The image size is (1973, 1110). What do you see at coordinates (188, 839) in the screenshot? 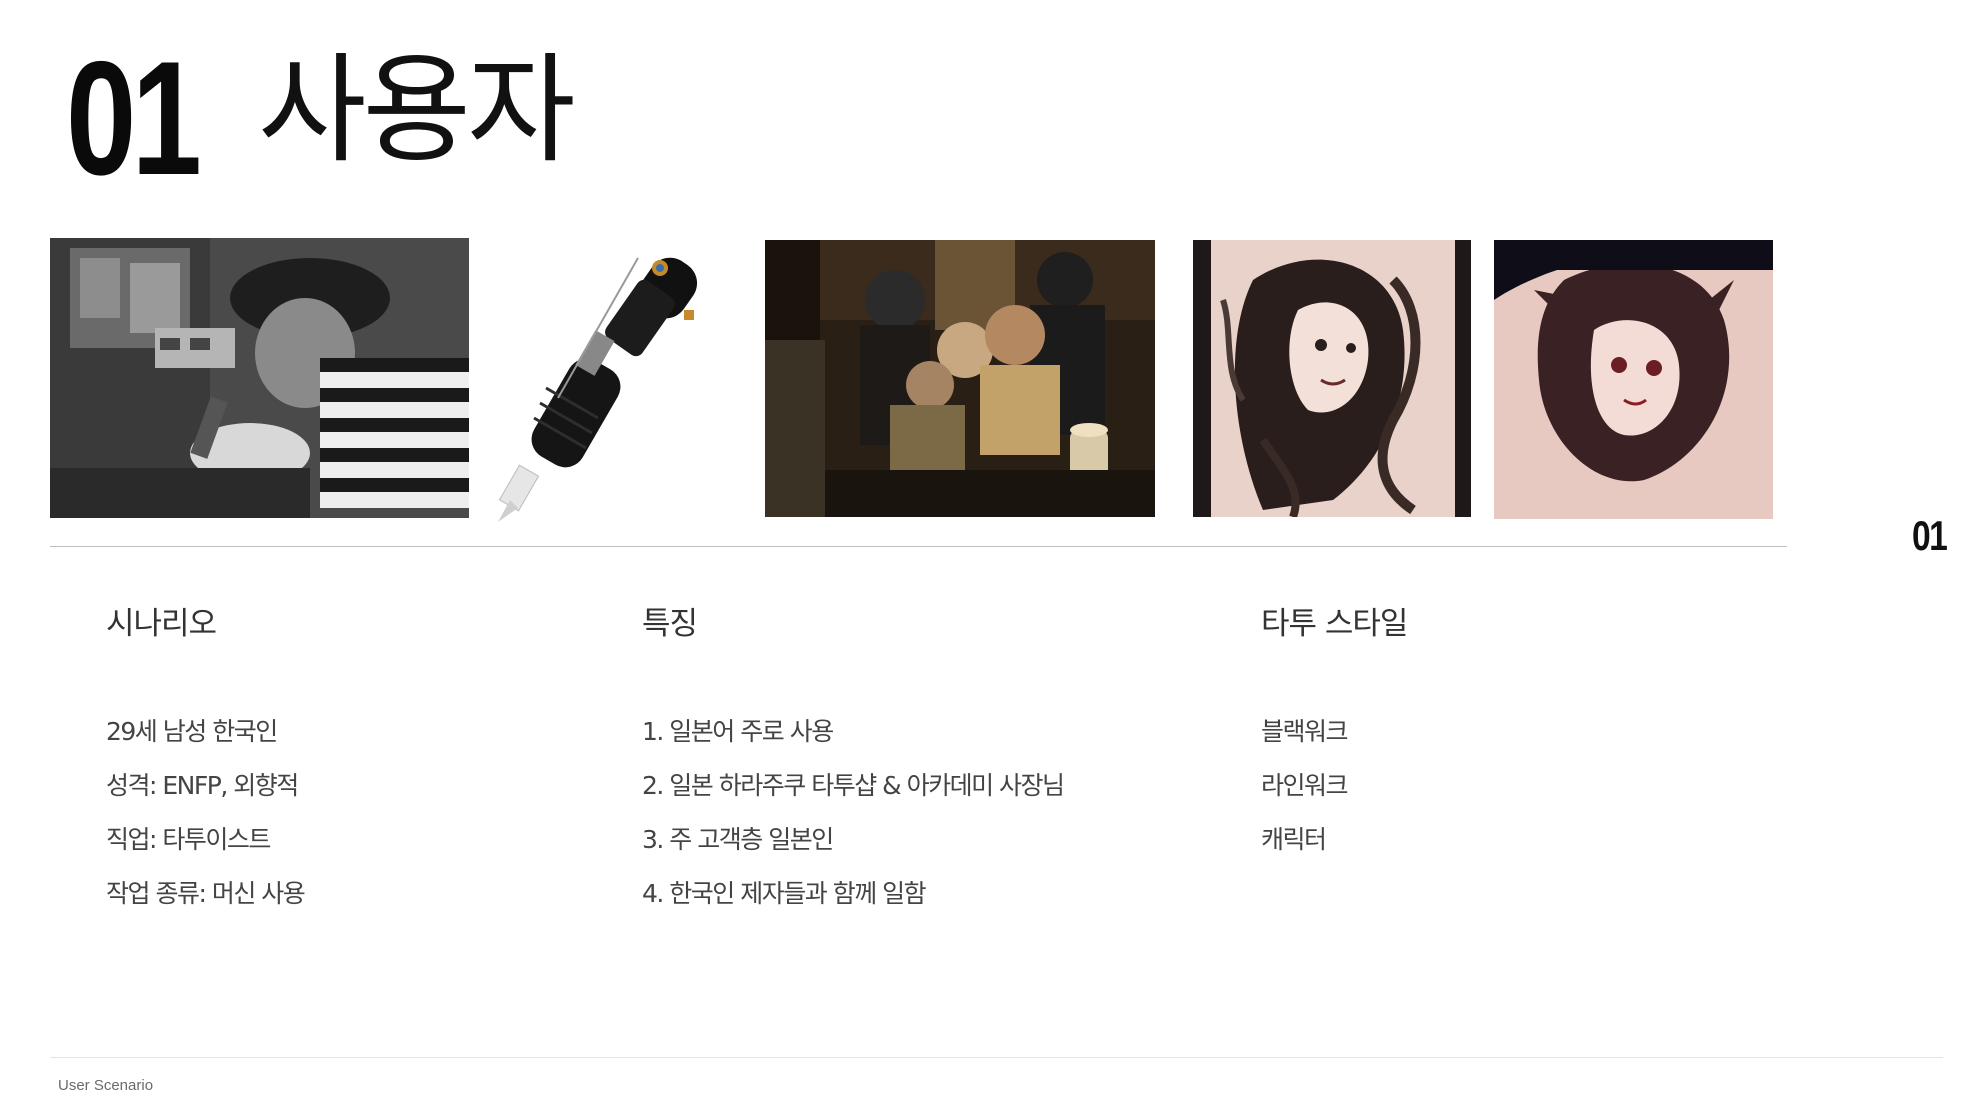
I see `list-item: 직업: 타투이스트` at bounding box center [188, 839].